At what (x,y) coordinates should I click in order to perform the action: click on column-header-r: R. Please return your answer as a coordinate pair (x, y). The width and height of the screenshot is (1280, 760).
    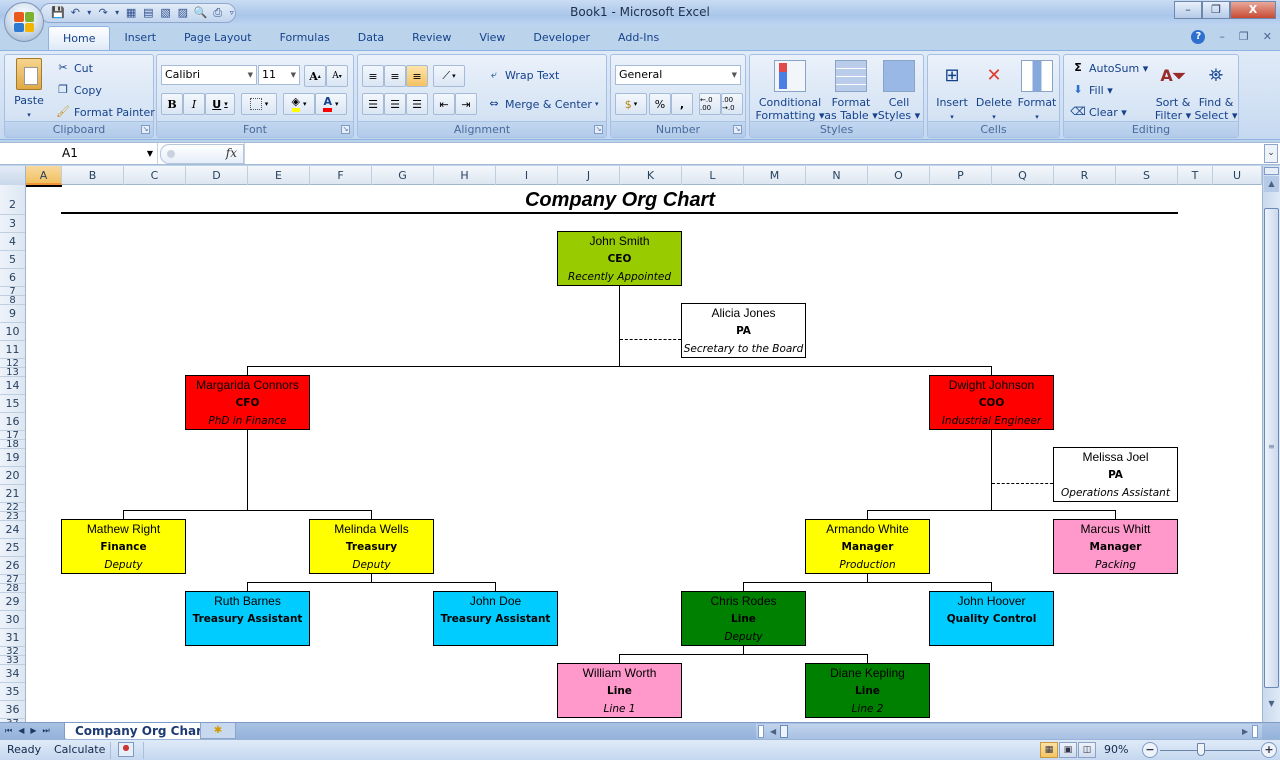
    Looking at the image, I should click on (1085, 175).